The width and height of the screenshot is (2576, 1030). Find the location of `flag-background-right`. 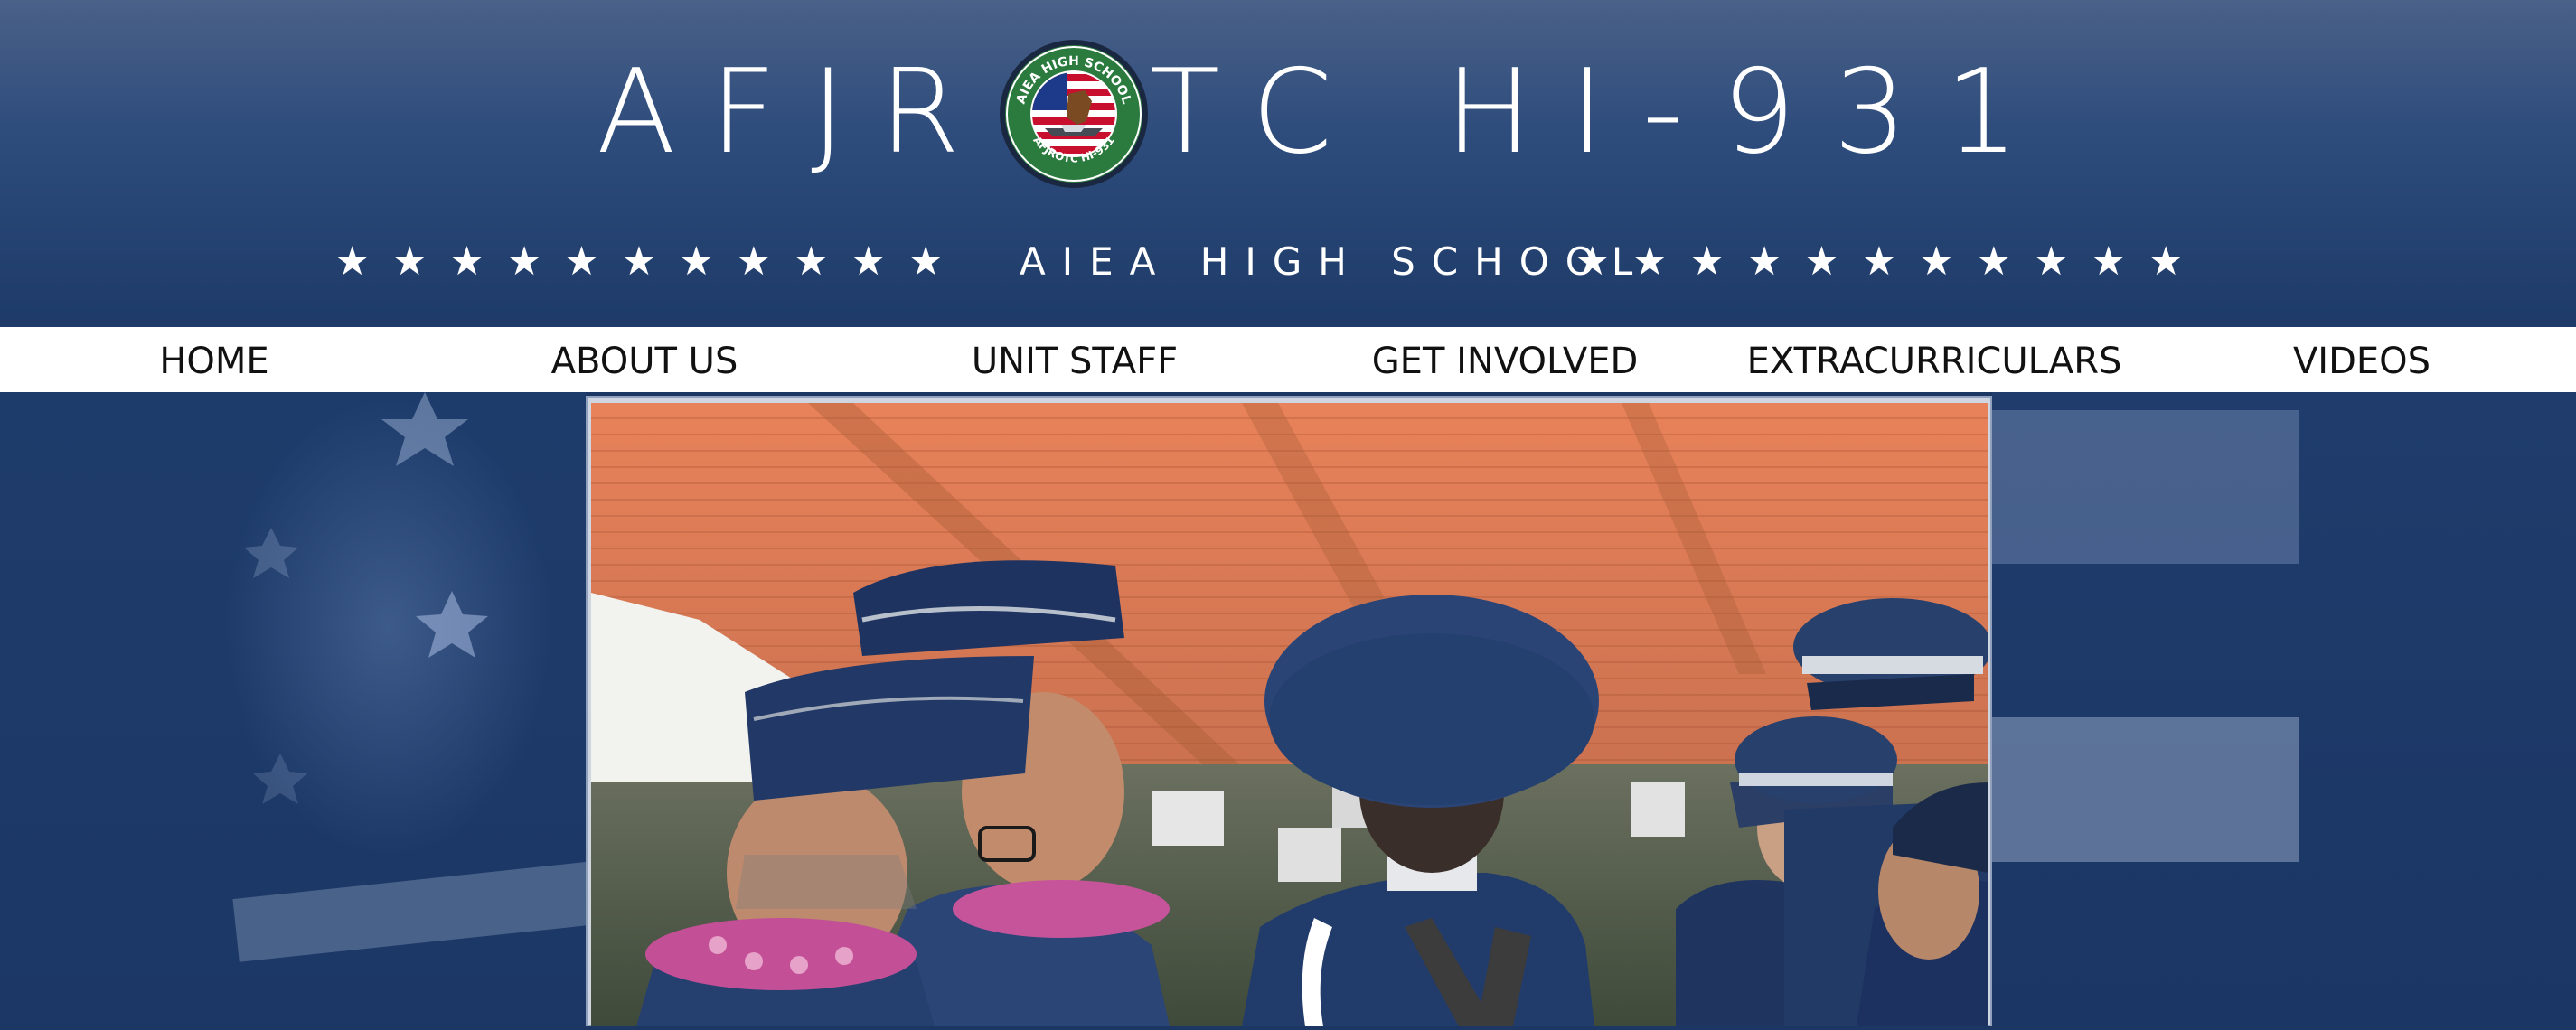

flag-background-right is located at coordinates (2284, 709).